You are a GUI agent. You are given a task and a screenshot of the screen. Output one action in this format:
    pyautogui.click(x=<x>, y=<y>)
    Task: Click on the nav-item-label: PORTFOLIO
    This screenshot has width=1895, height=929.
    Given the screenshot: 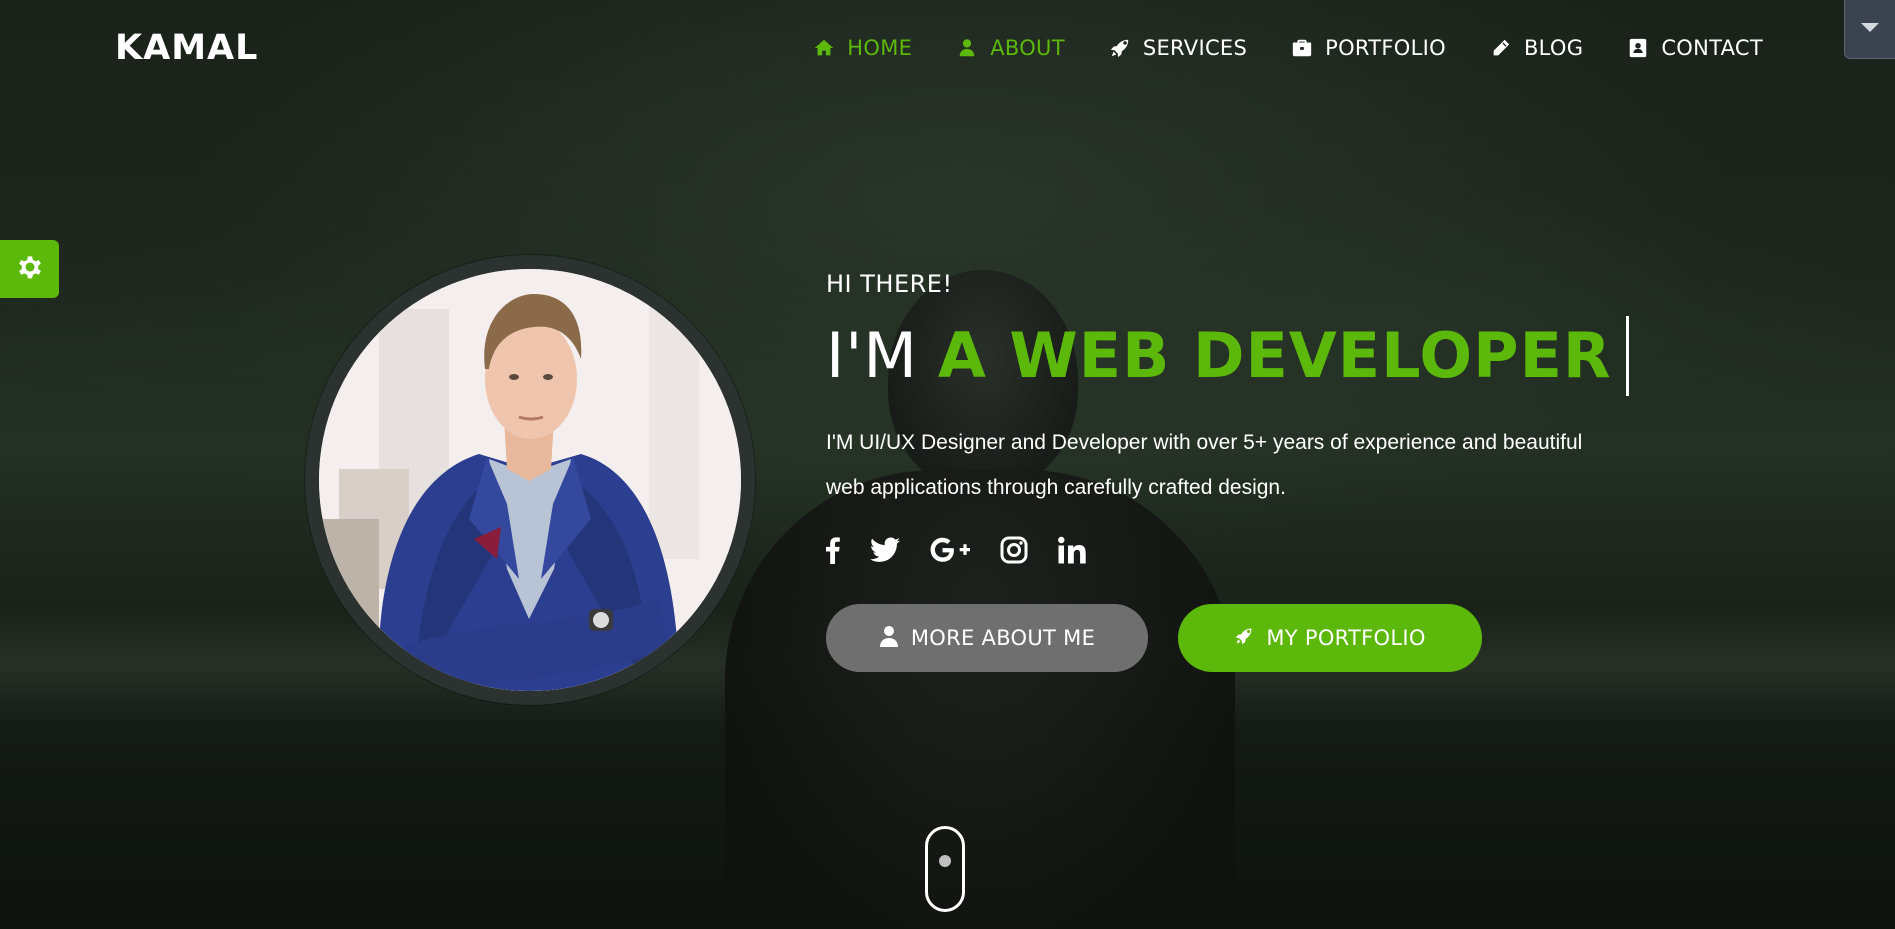 What is the action you would take?
    pyautogui.click(x=1385, y=48)
    